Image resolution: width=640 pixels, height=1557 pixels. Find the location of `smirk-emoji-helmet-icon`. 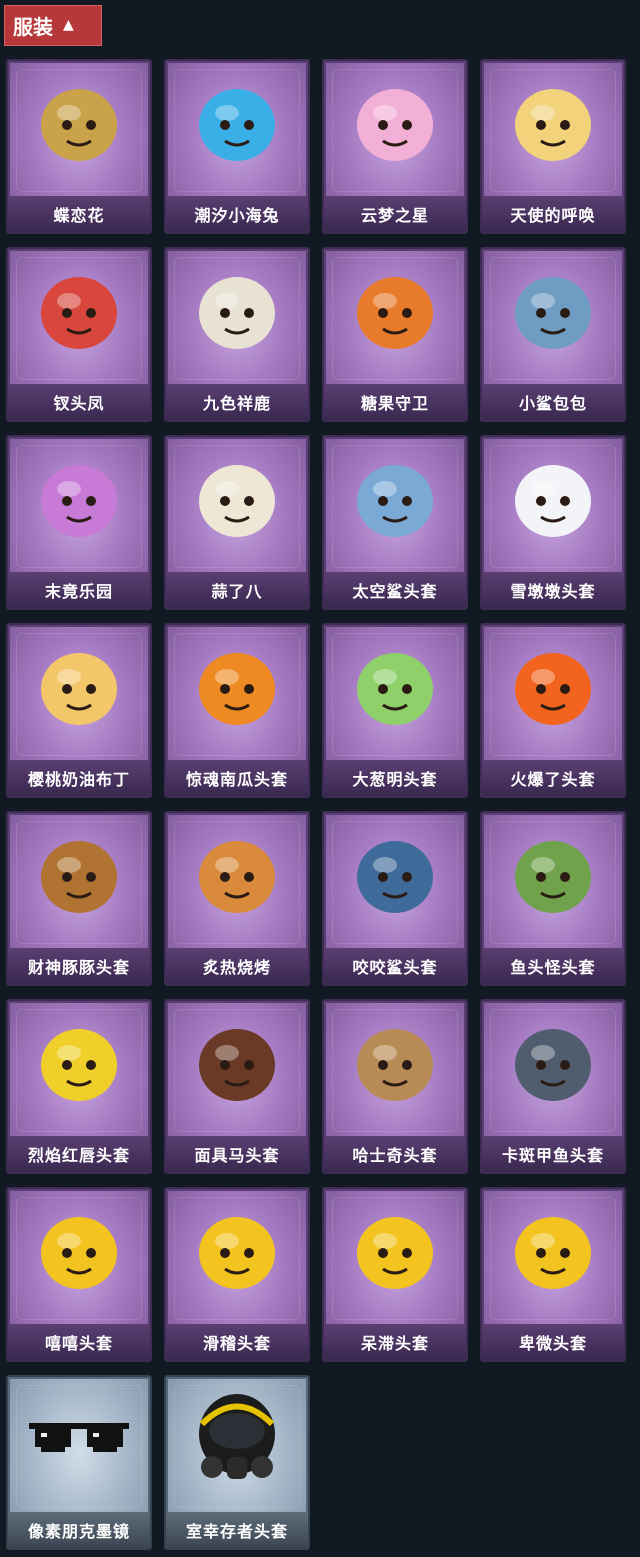

smirk-emoji-helmet-icon is located at coordinates (237, 1251).